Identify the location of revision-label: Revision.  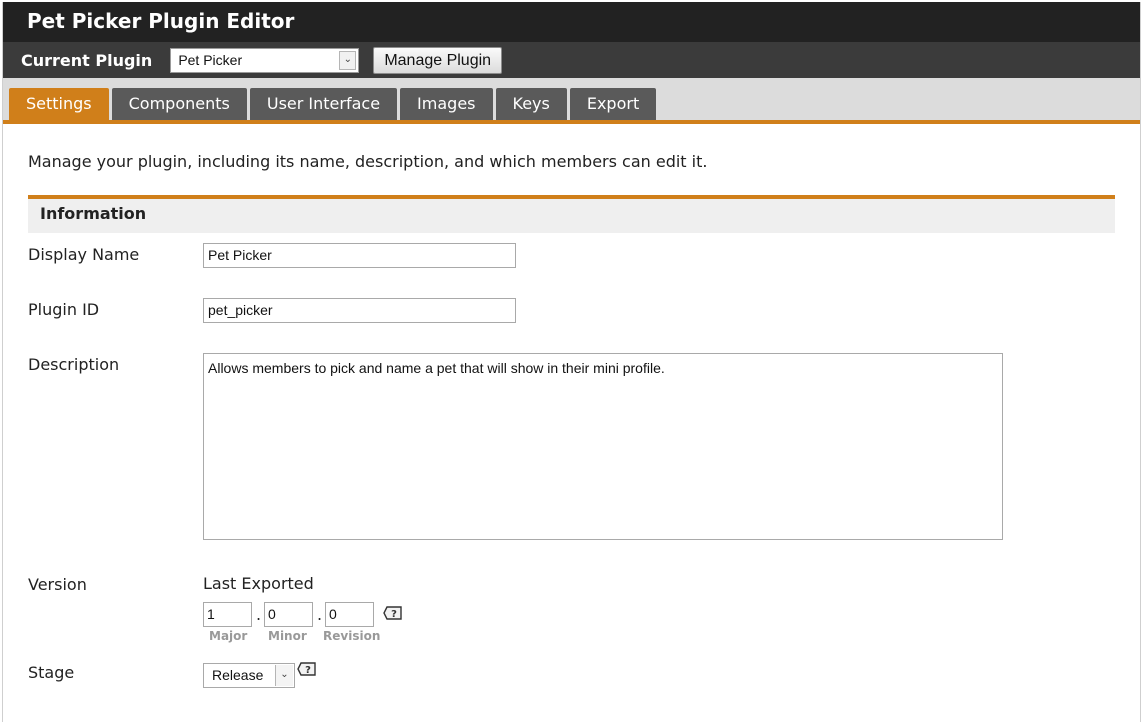
(352, 636).